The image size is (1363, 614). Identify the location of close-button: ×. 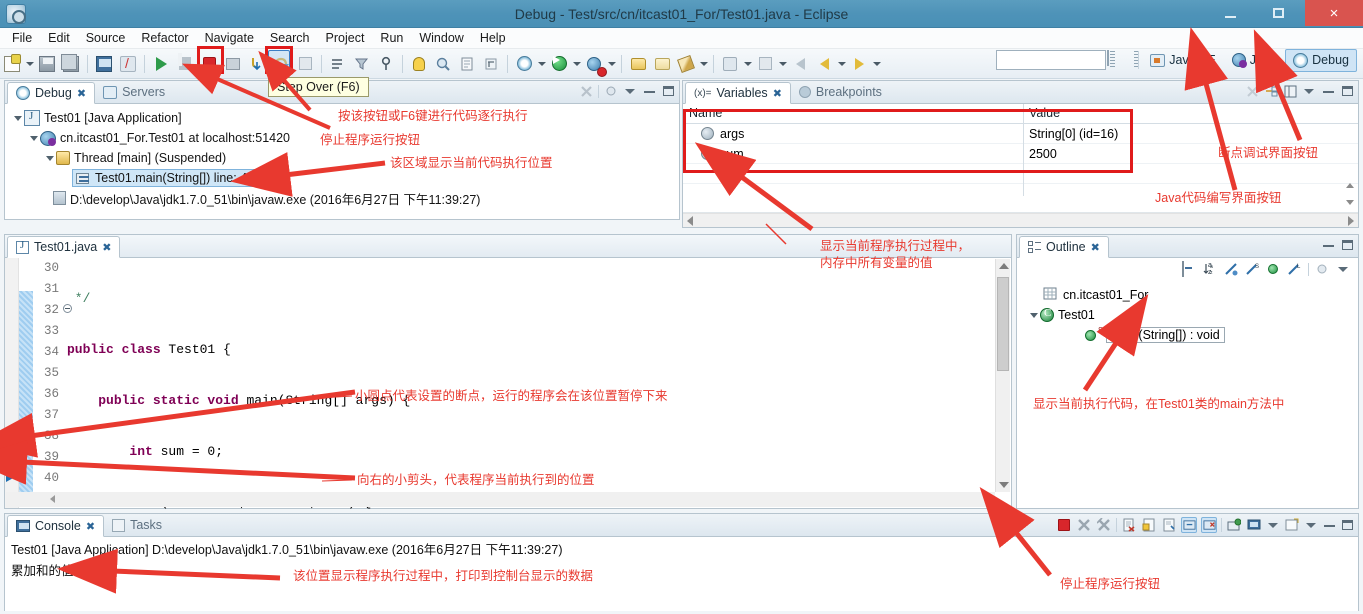
(1334, 13).